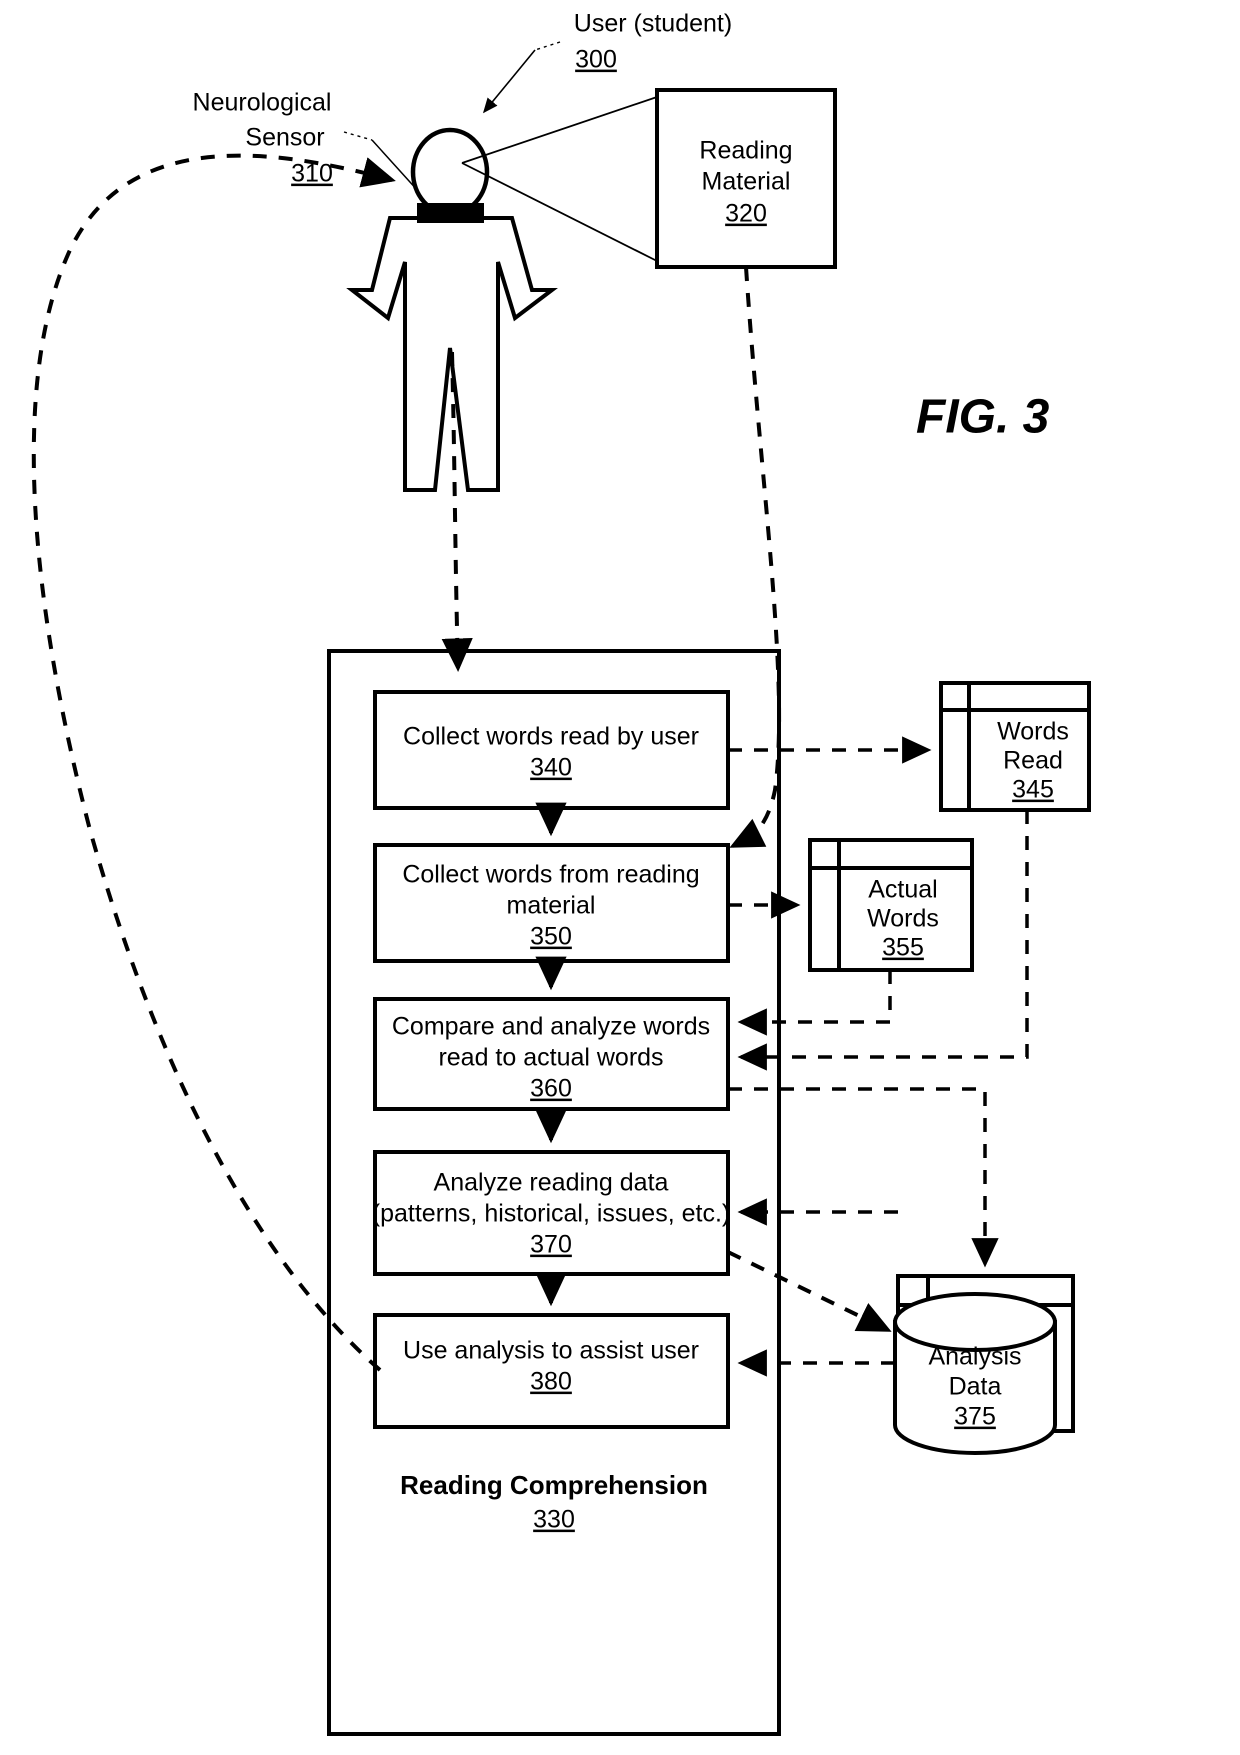  Describe the element at coordinates (554, 1485) in the screenshot. I see `reading-comprehension-title: Reading Comprehension` at that location.